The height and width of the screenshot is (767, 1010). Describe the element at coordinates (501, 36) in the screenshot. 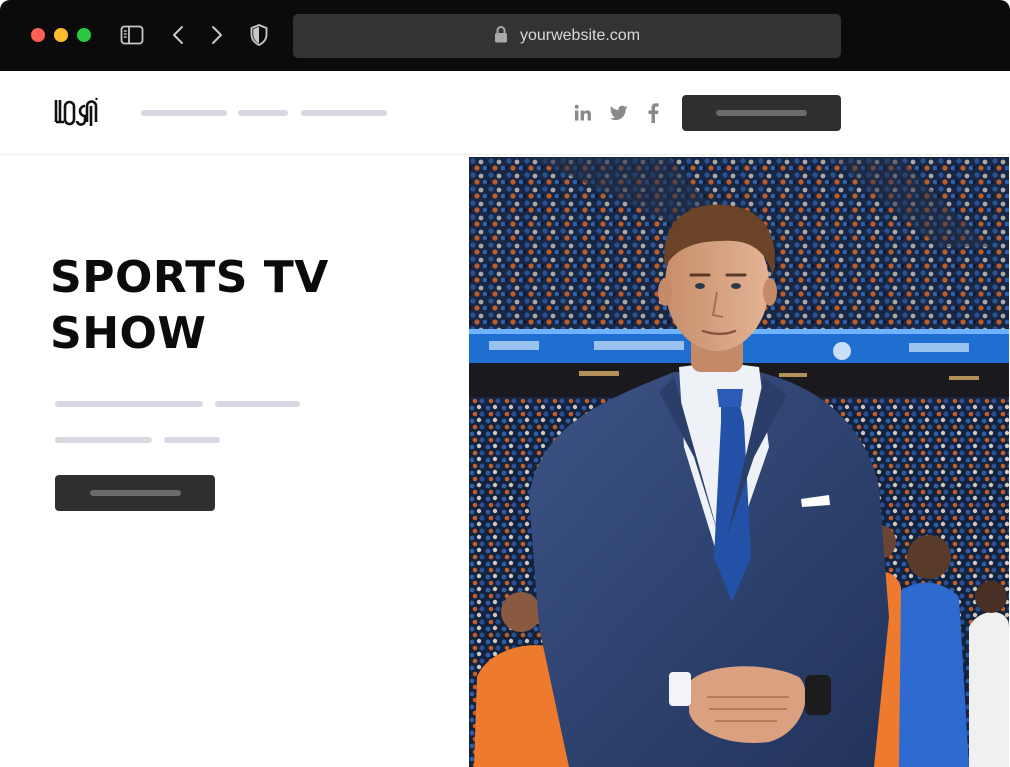

I see `lock-icon` at that location.